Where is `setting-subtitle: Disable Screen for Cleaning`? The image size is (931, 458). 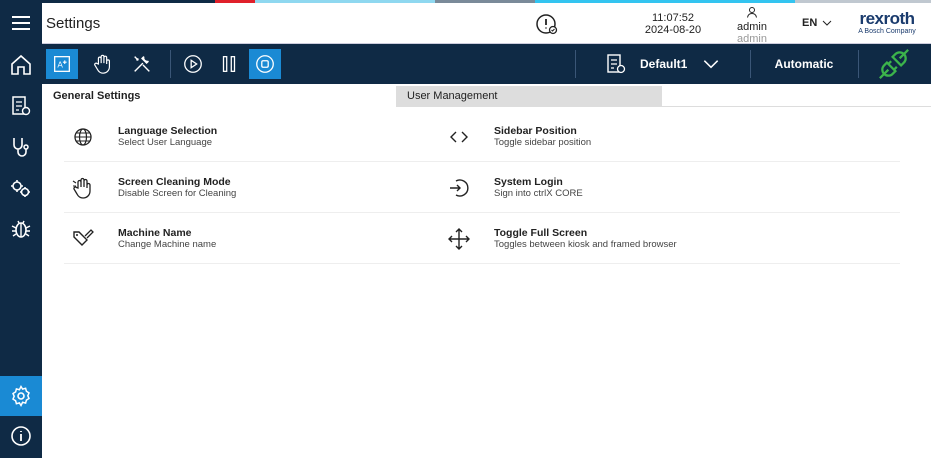
setting-subtitle: Disable Screen for Cleaning is located at coordinates (177, 193).